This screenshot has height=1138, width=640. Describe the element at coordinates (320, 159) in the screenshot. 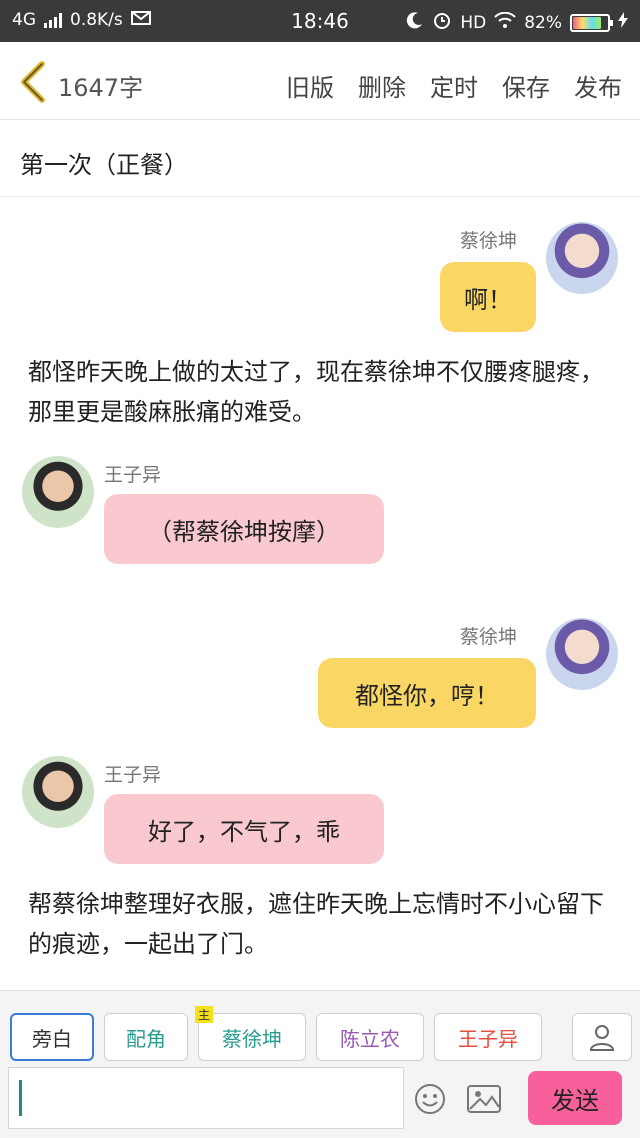

I see `chapter-title-row: 第一次（正餐）` at that location.